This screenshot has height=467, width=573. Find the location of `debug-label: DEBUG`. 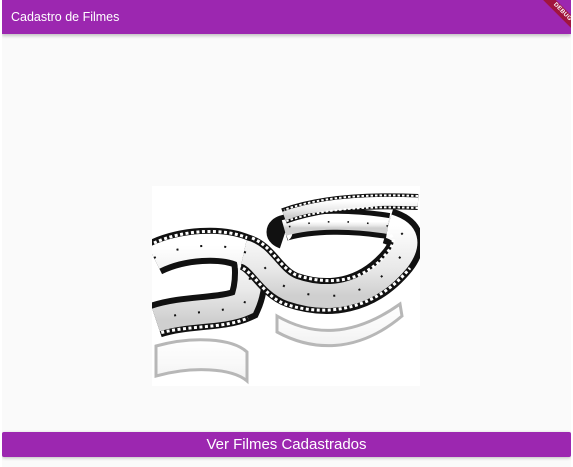

debug-label: DEBUG is located at coordinates (555, 17).